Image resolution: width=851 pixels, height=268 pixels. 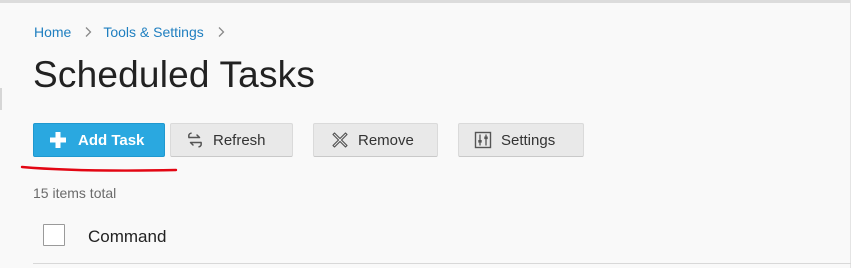 I want to click on settings-label: Settings, so click(x=528, y=140).